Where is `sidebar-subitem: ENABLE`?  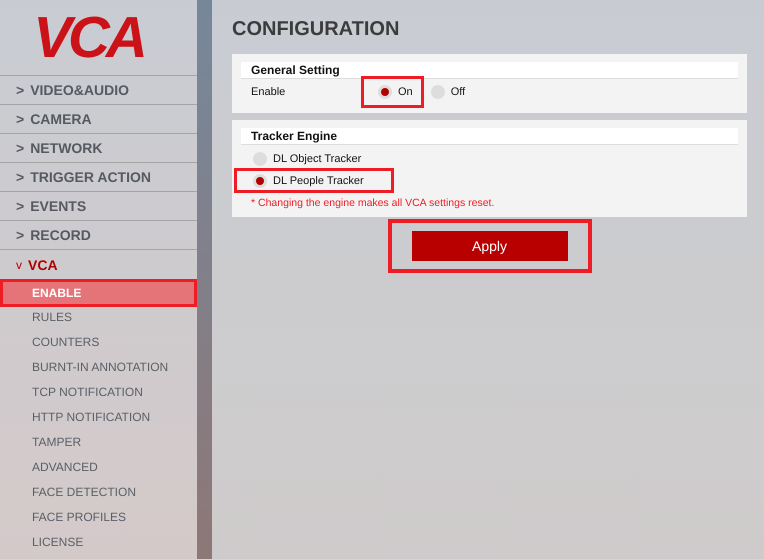
sidebar-subitem: ENABLE is located at coordinates (98, 293).